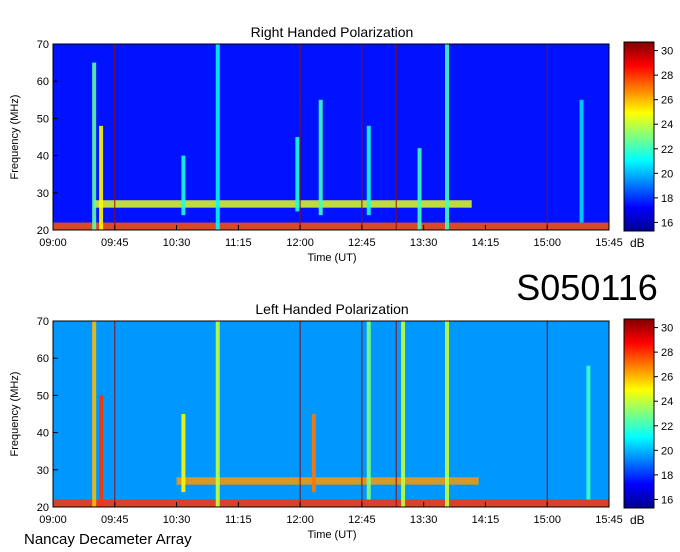  Describe the element at coordinates (332, 32) in the screenshot. I see `chart-title: Right Handed Polarization` at that location.